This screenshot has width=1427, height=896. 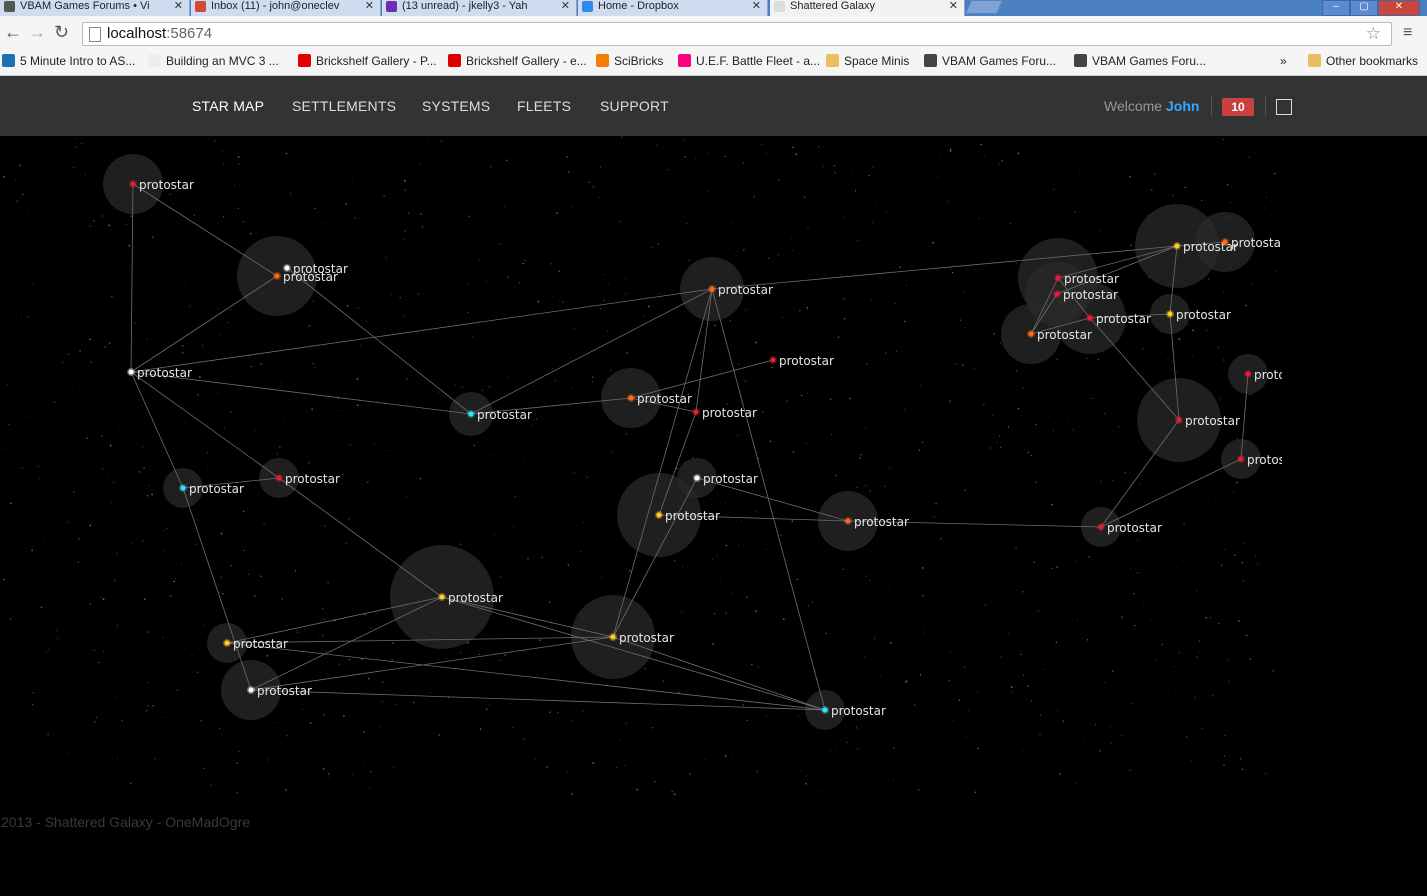 What do you see at coordinates (286, 8) in the screenshot?
I see `browser-tab: Inbox (11) - john@oneclev ✕` at bounding box center [286, 8].